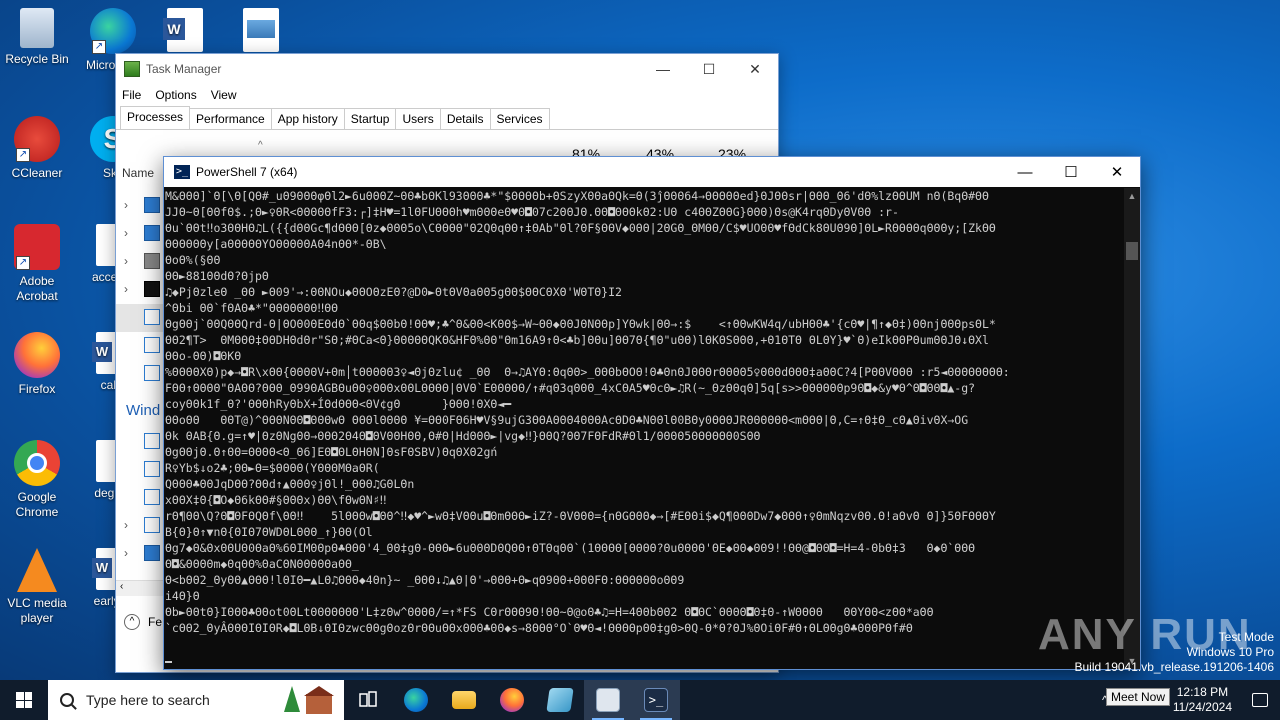 The image size is (1280, 720). What do you see at coordinates (37, 247) in the screenshot?
I see `acrobat-image: ↗` at bounding box center [37, 247].